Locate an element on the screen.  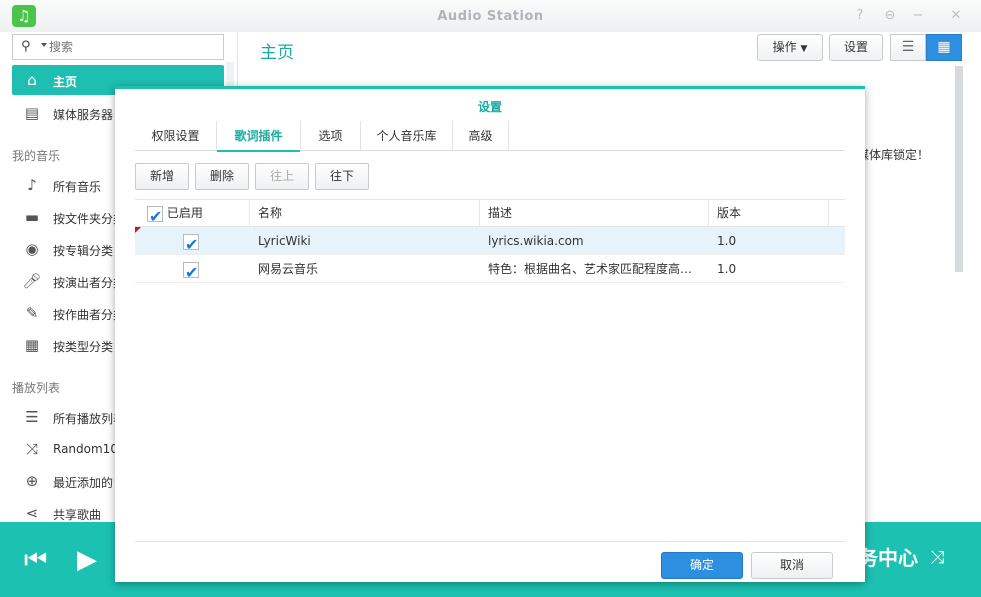
chevron-down-icon is located at coordinates (44, 45).